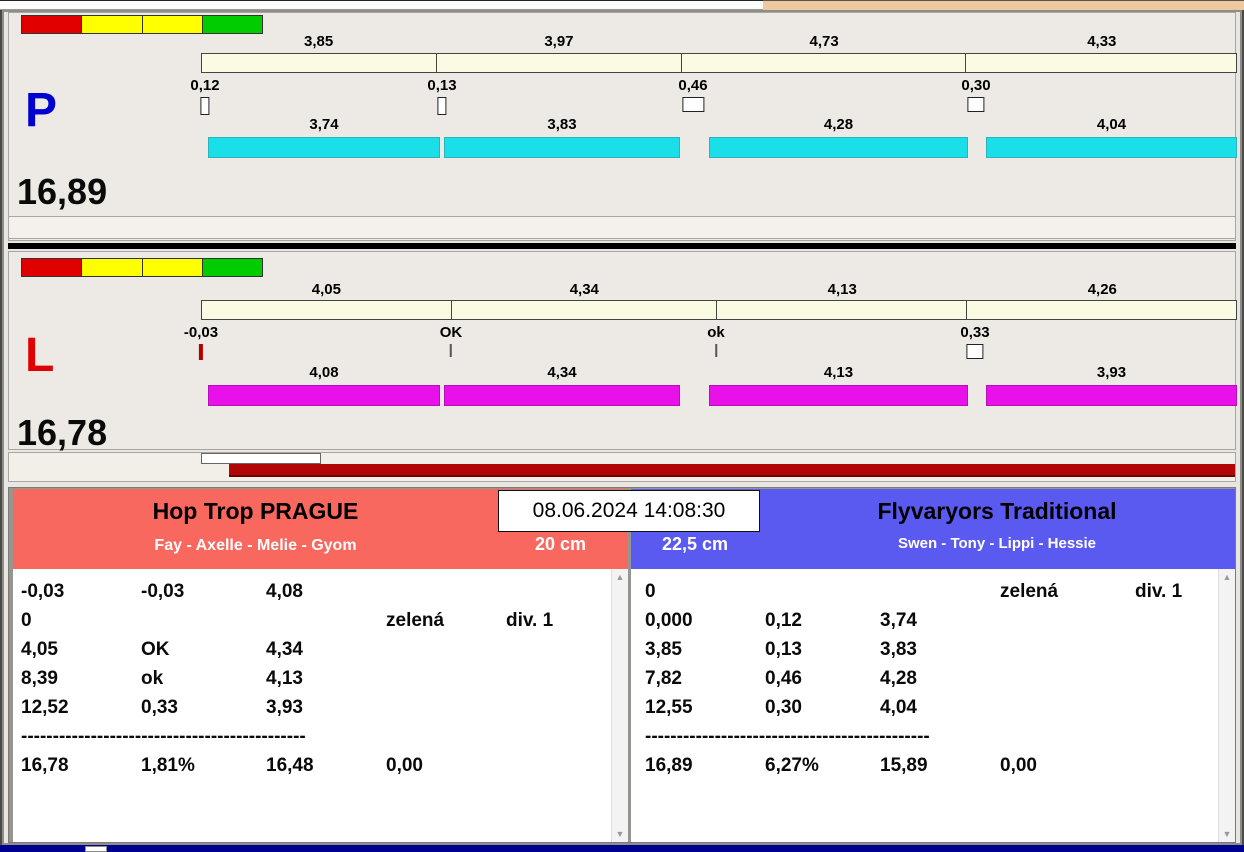  What do you see at coordinates (62, 191) in the screenshot?
I see `lane-p-total-time: 16,89` at bounding box center [62, 191].